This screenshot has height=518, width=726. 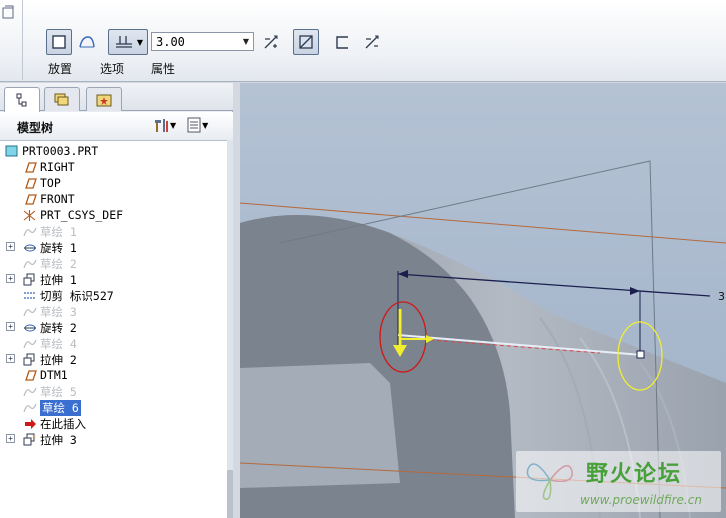 What do you see at coordinates (58, 440) in the screenshot?
I see `tree-item-label: 拉伸 3` at bounding box center [58, 440].